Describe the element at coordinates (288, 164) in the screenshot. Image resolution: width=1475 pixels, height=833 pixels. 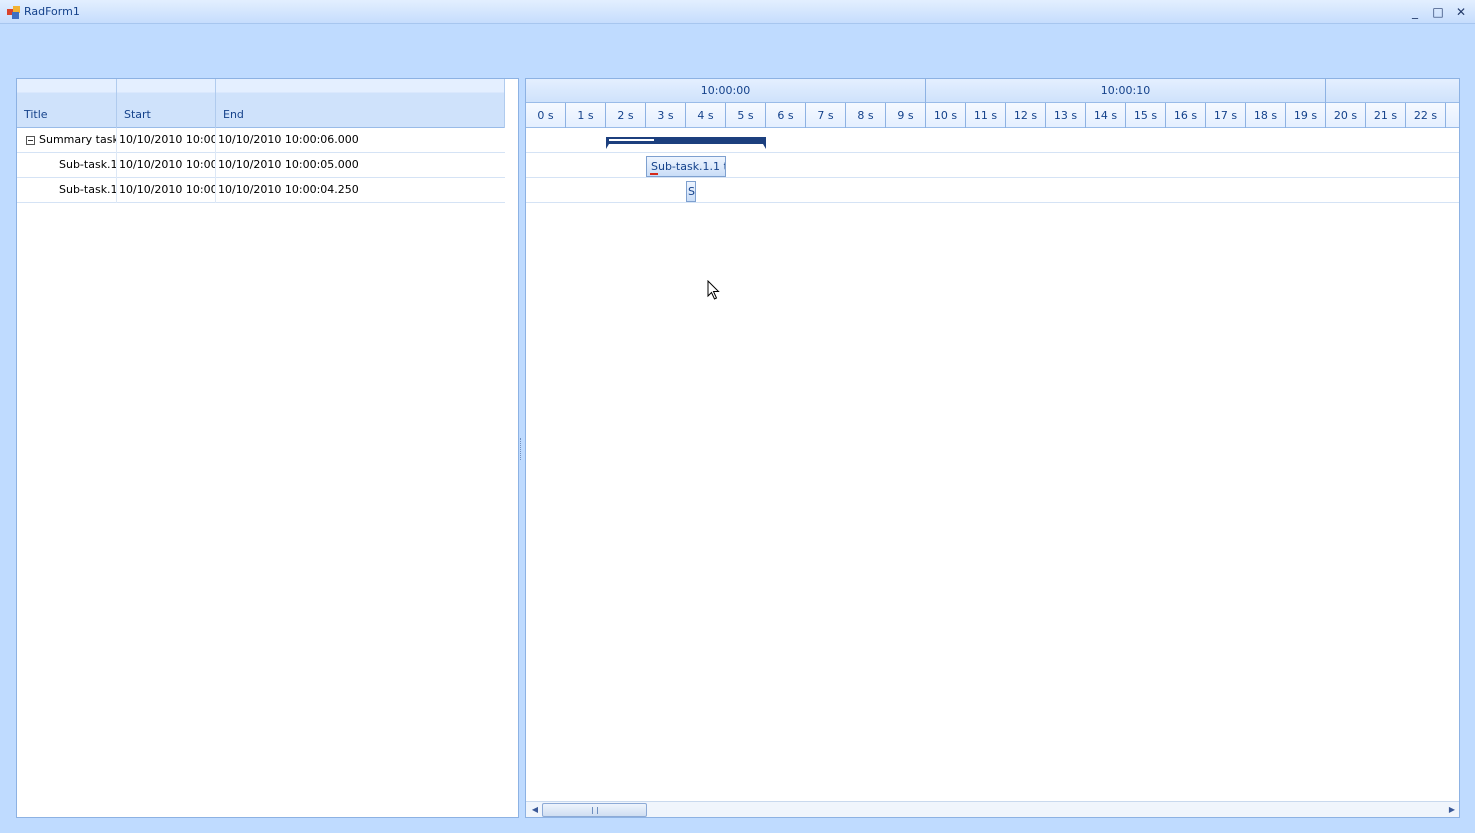
I see `cell-end: 10/10/2010 10:00:05.000` at that location.